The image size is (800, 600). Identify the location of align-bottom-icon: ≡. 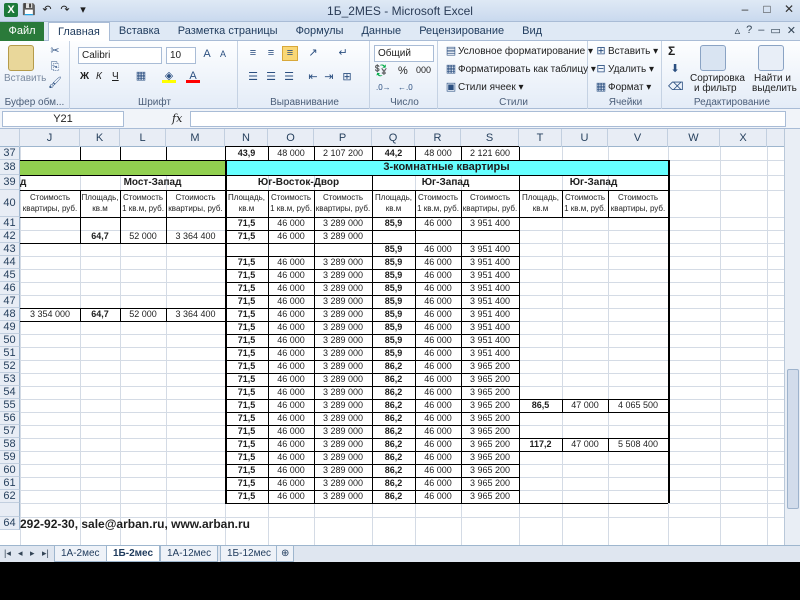
(290, 53).